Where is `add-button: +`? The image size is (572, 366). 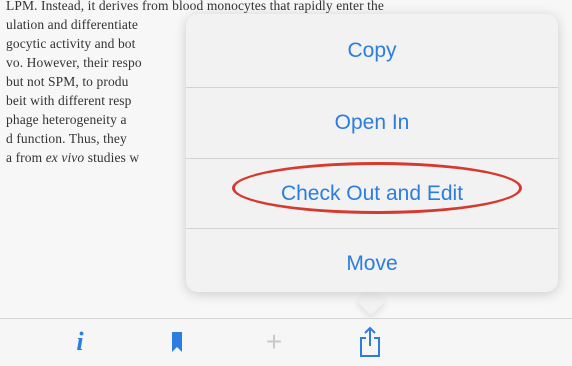
add-button: + is located at coordinates (274, 342).